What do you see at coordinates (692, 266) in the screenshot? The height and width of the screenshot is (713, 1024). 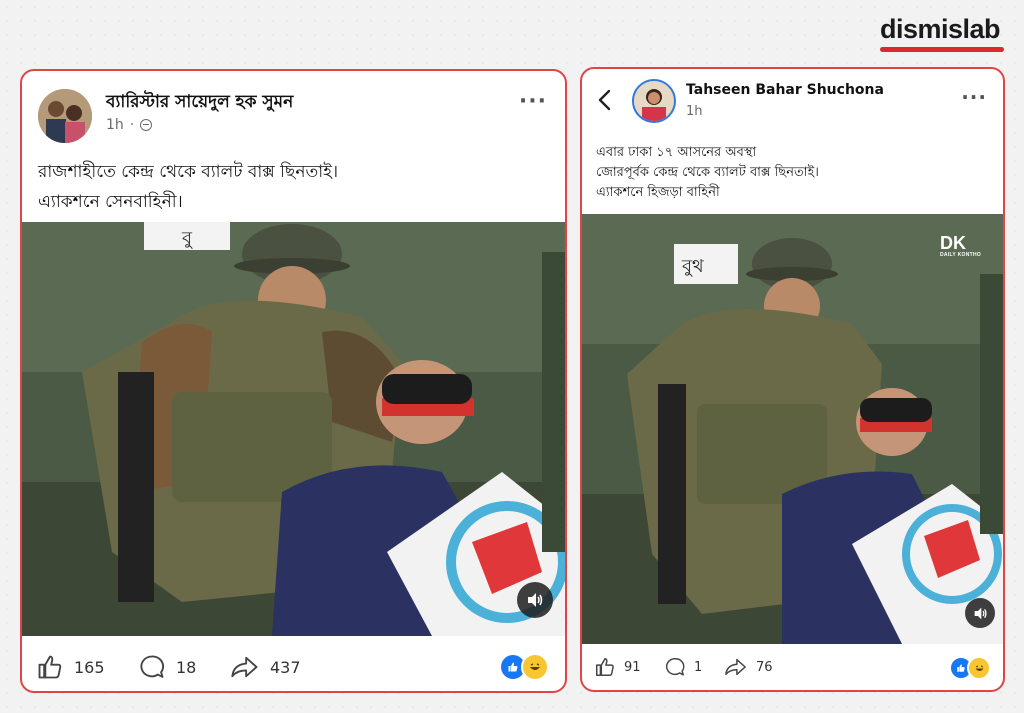 I see `video-sign: বুথ` at bounding box center [692, 266].